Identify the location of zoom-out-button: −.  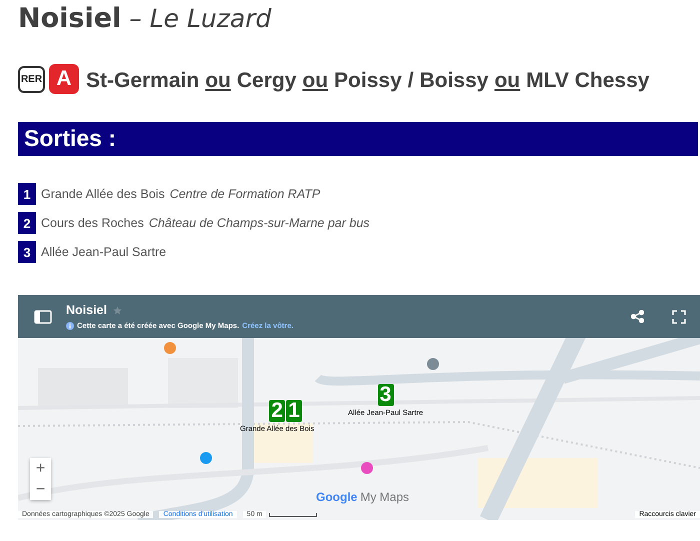
(40, 489).